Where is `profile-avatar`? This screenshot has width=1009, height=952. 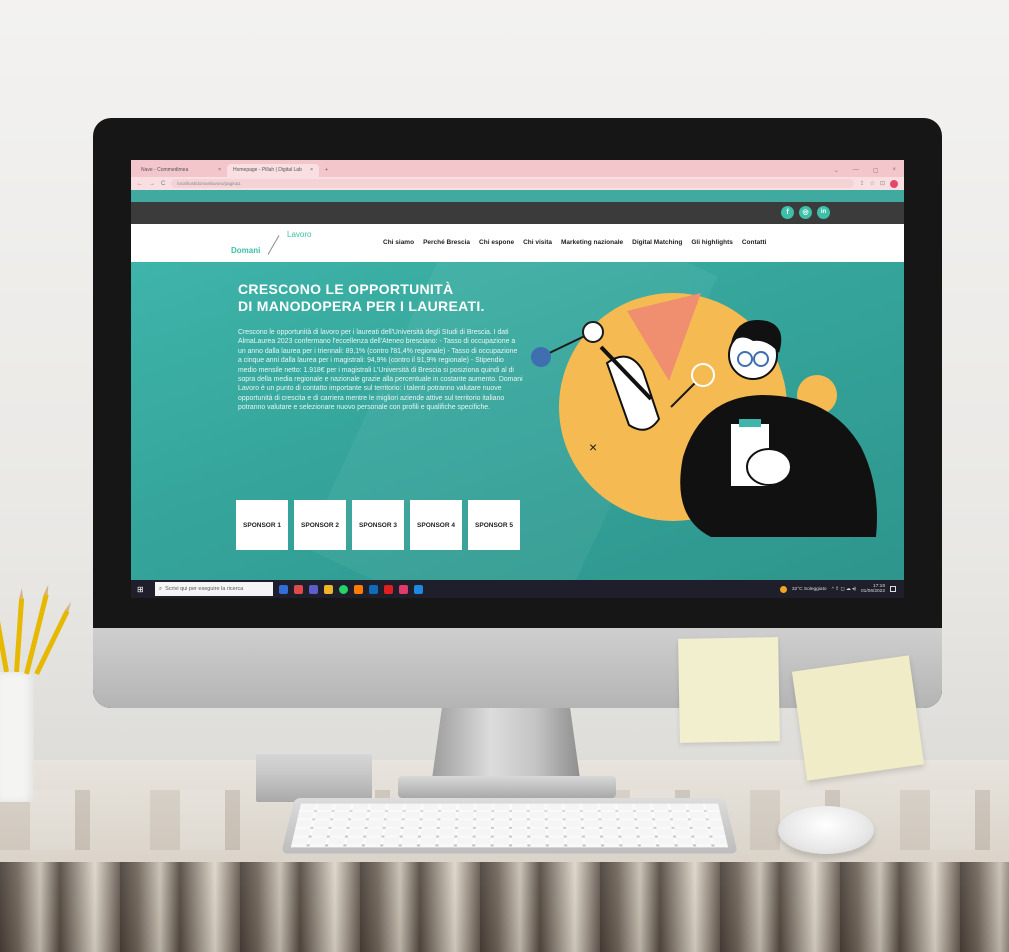 profile-avatar is located at coordinates (894, 183).